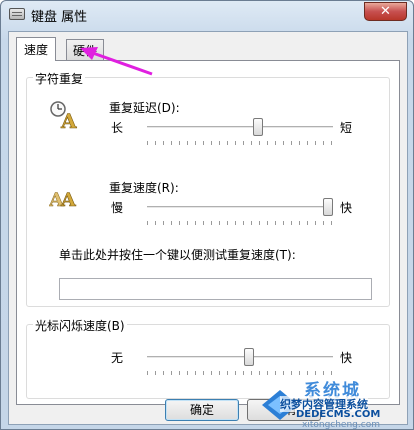 The height and width of the screenshot is (430, 414). What do you see at coordinates (117, 128) in the screenshot?
I see `delay-long-label: 长` at bounding box center [117, 128].